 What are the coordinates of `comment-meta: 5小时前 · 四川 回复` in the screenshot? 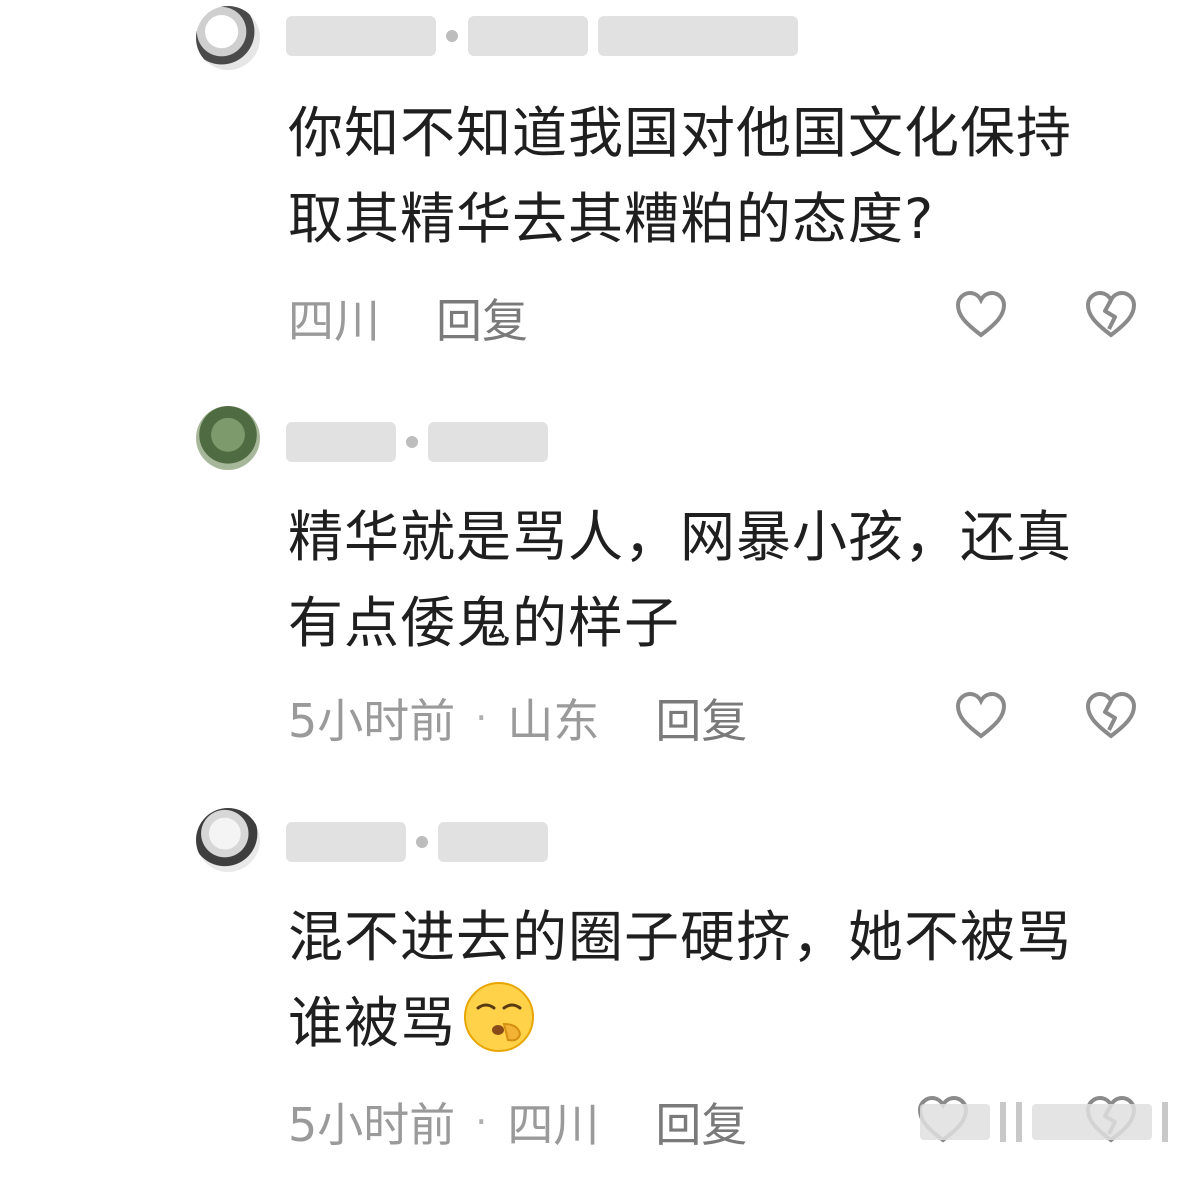 It's located at (517, 1122).